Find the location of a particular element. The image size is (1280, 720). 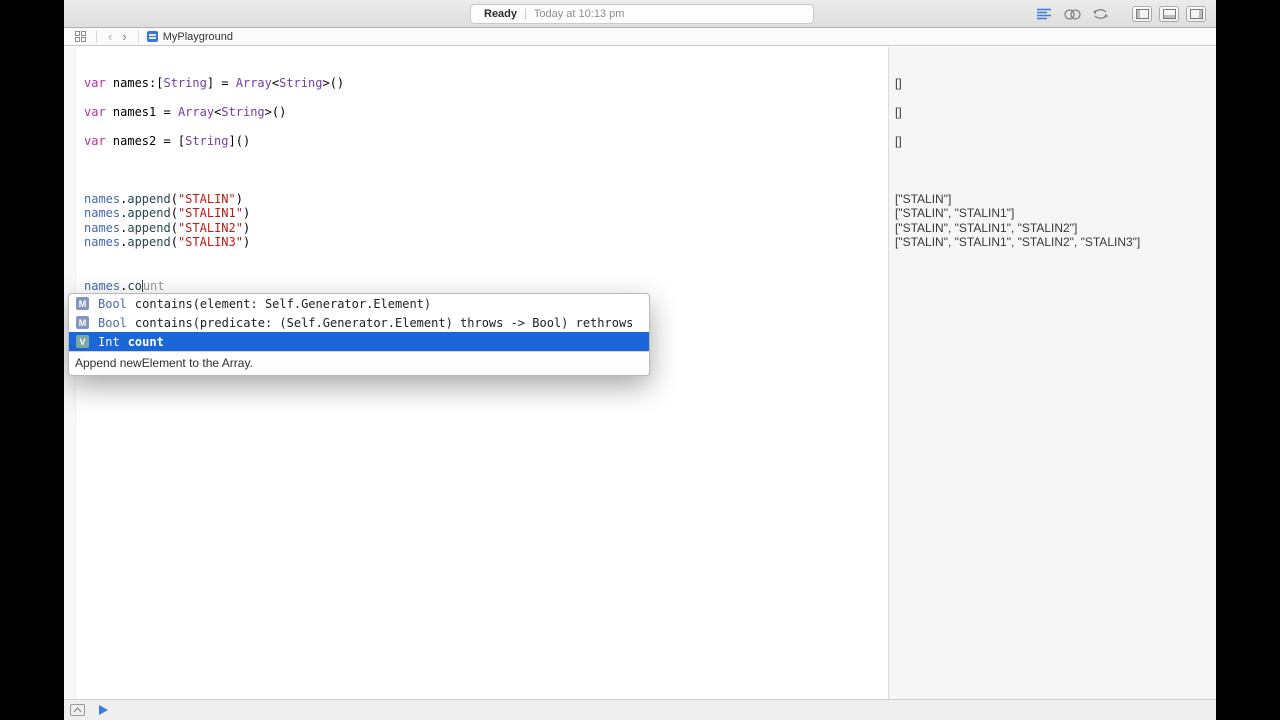

code-segment: names:[ is located at coordinates (138, 82).